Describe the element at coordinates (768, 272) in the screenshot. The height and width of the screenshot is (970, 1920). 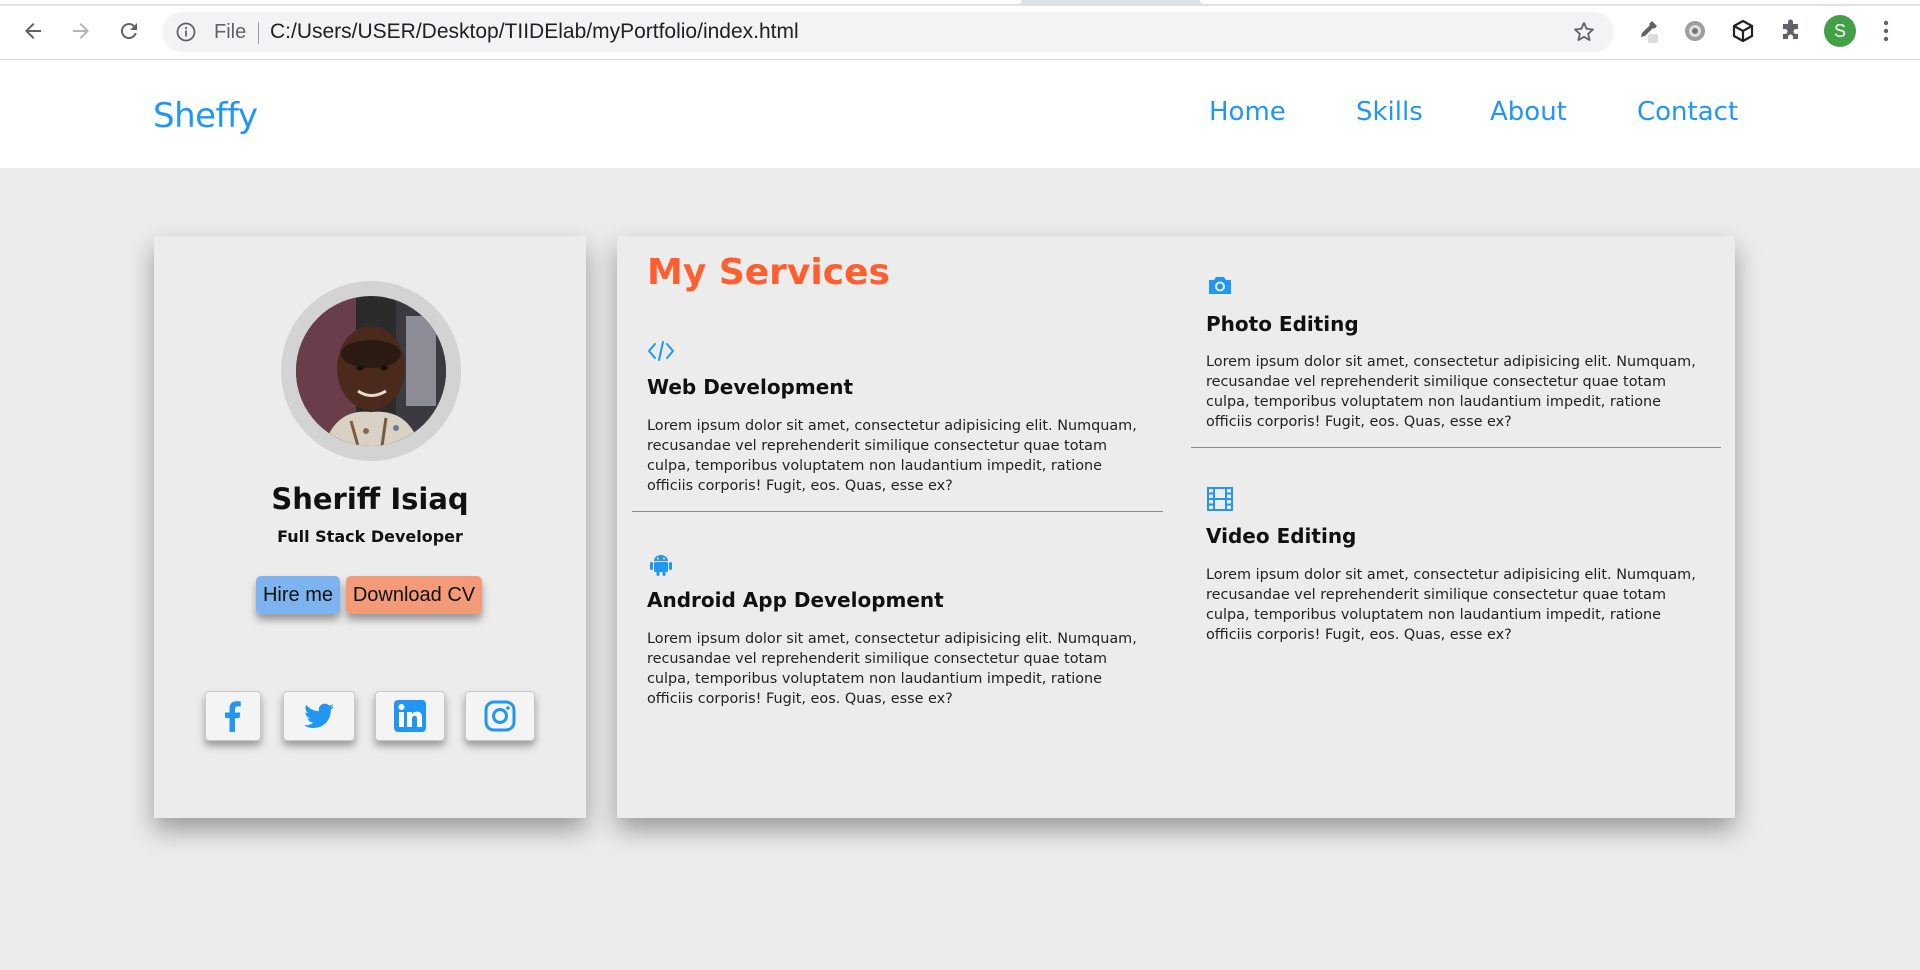
I see `services-title: My Services` at that location.